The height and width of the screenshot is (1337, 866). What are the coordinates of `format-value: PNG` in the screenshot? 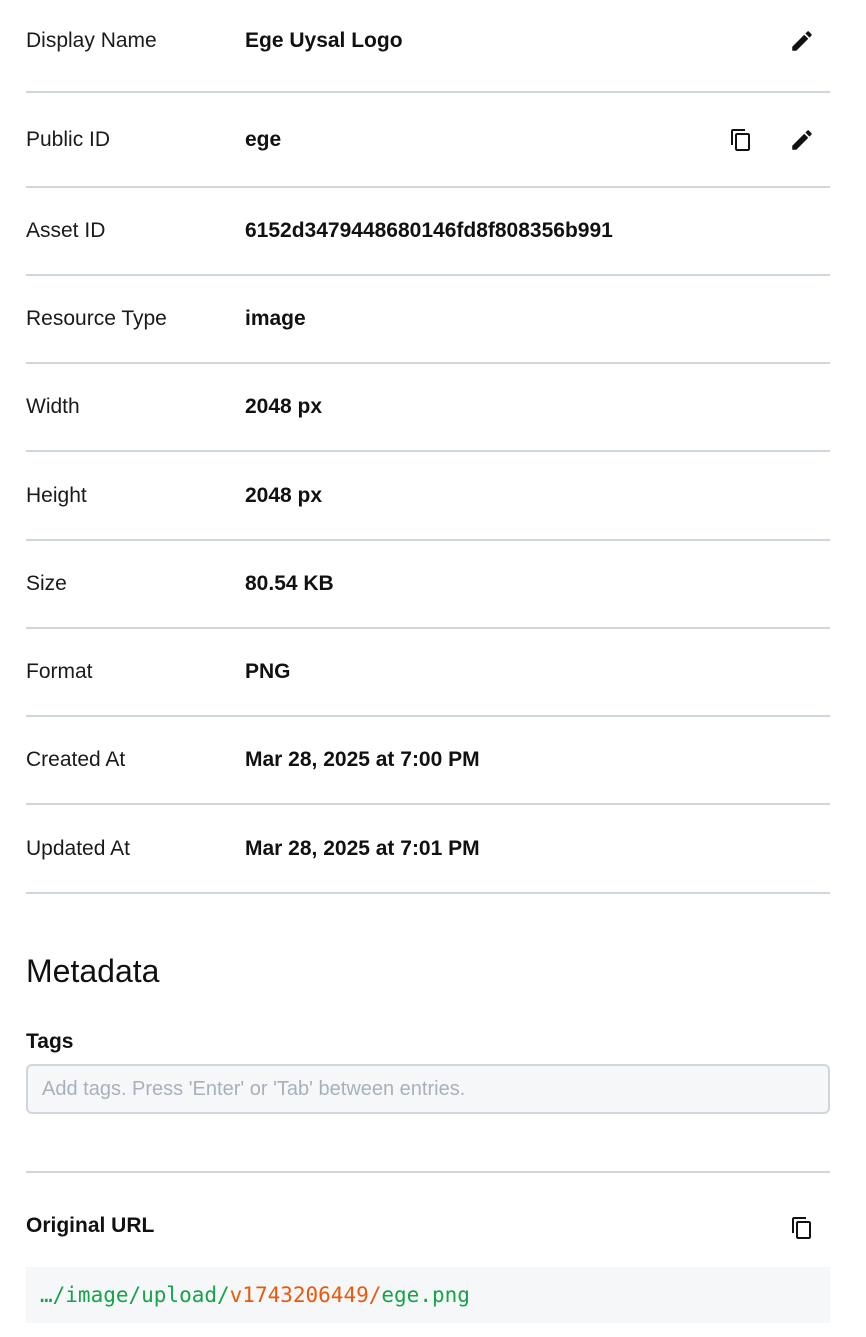 It's located at (268, 671).